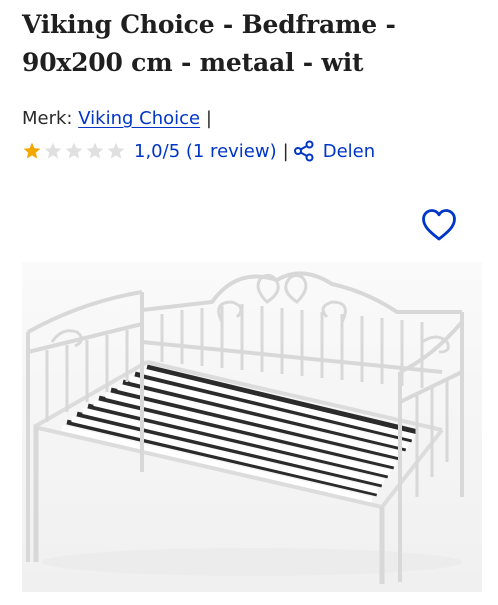 The width and height of the screenshot is (498, 605). What do you see at coordinates (47, 118) in the screenshot?
I see `brand-label: Merk:` at bounding box center [47, 118].